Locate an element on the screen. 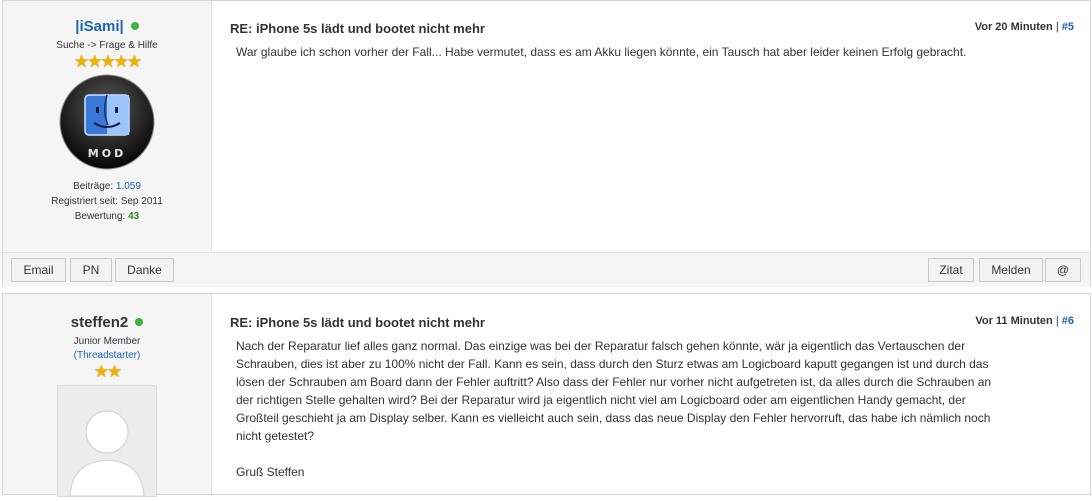 The height and width of the screenshot is (501, 1092). report-button: Melden is located at coordinates (1011, 270).